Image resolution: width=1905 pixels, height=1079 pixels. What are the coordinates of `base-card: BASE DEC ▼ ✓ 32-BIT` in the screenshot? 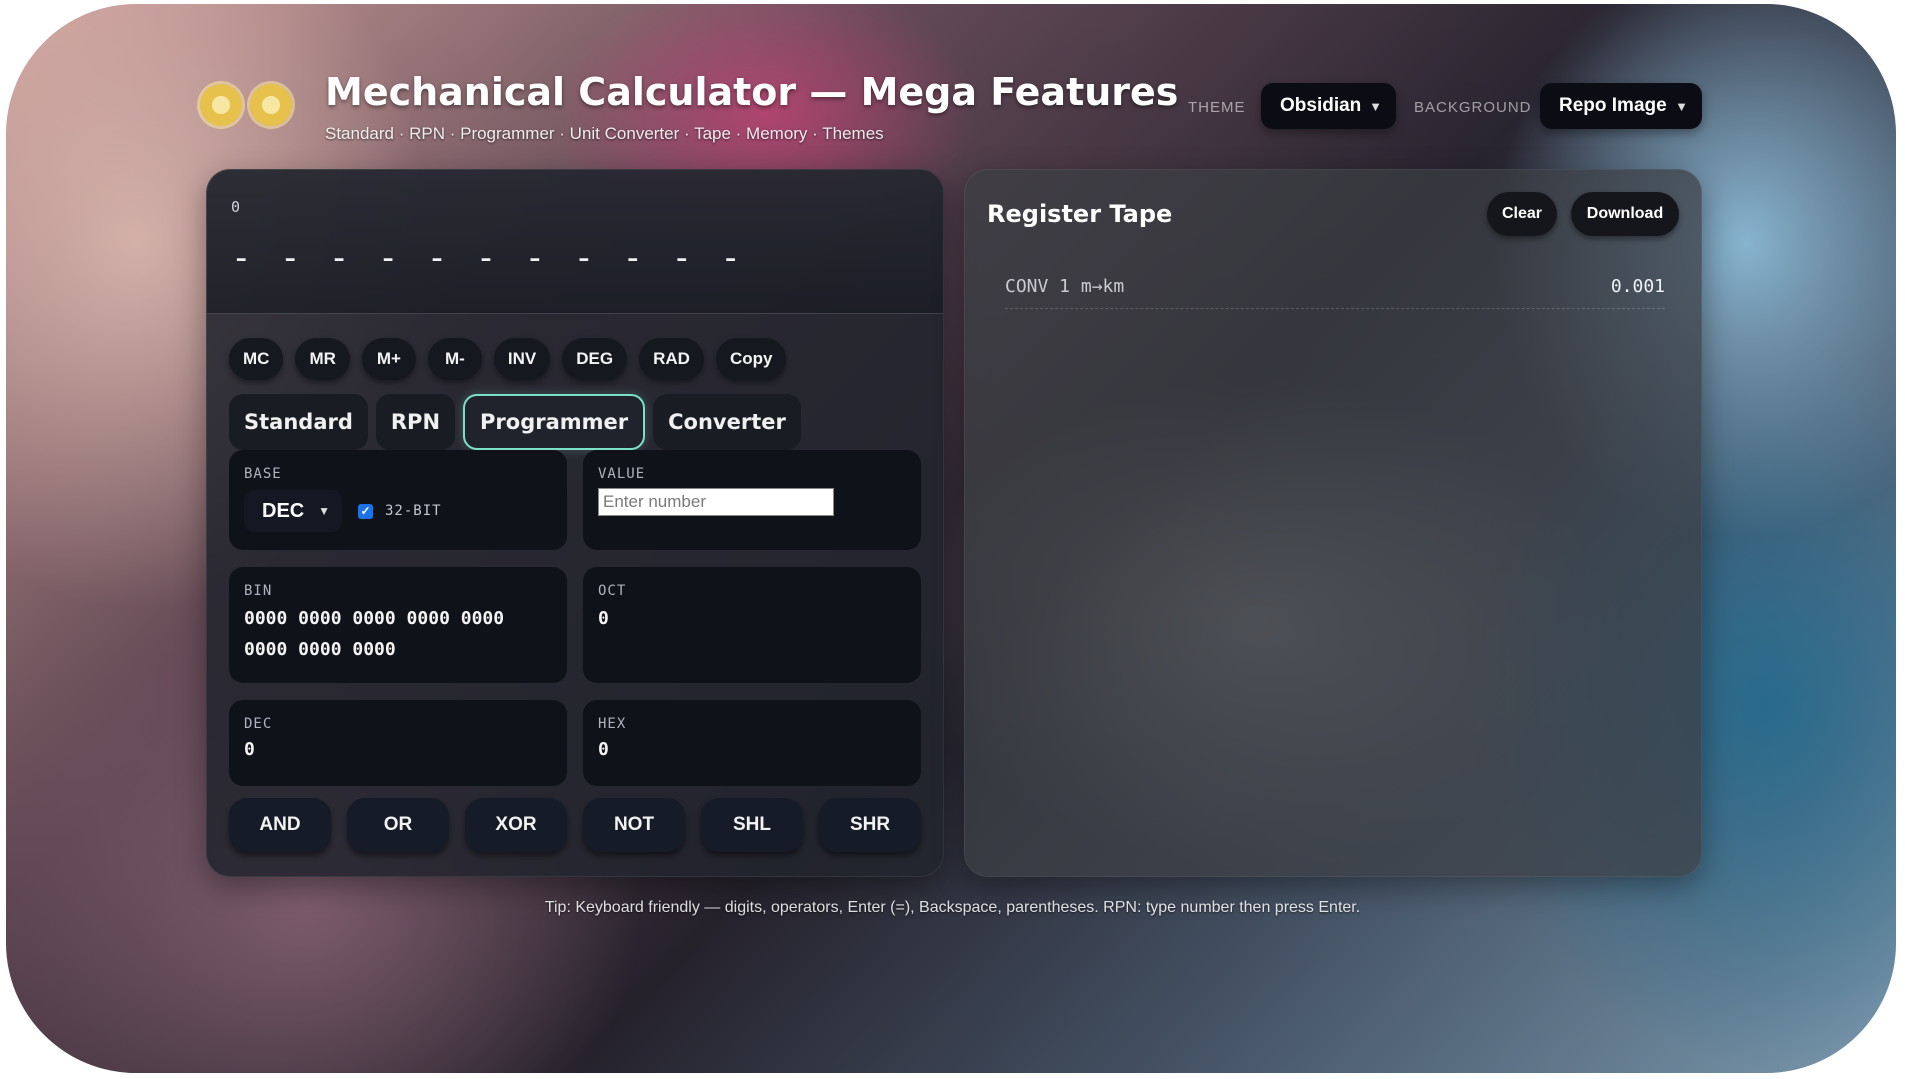 It's located at (398, 500).